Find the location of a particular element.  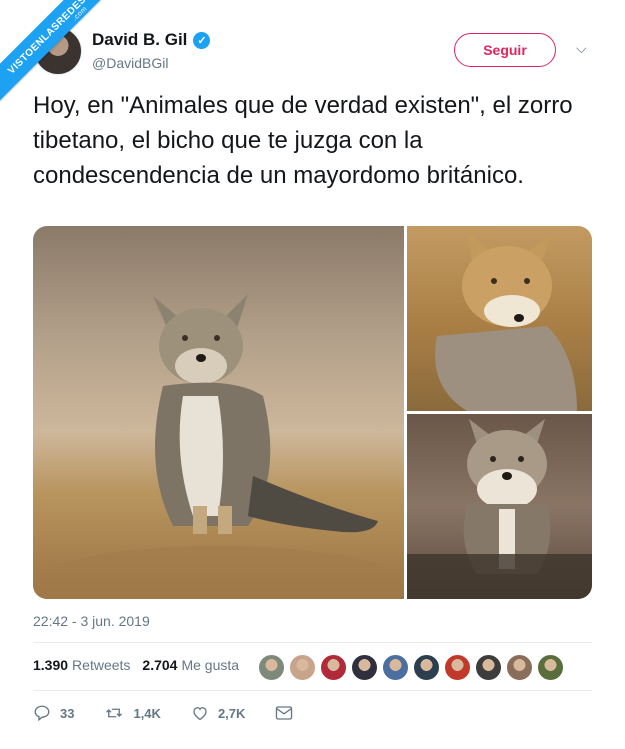

reply-count: 33 is located at coordinates (67, 713).